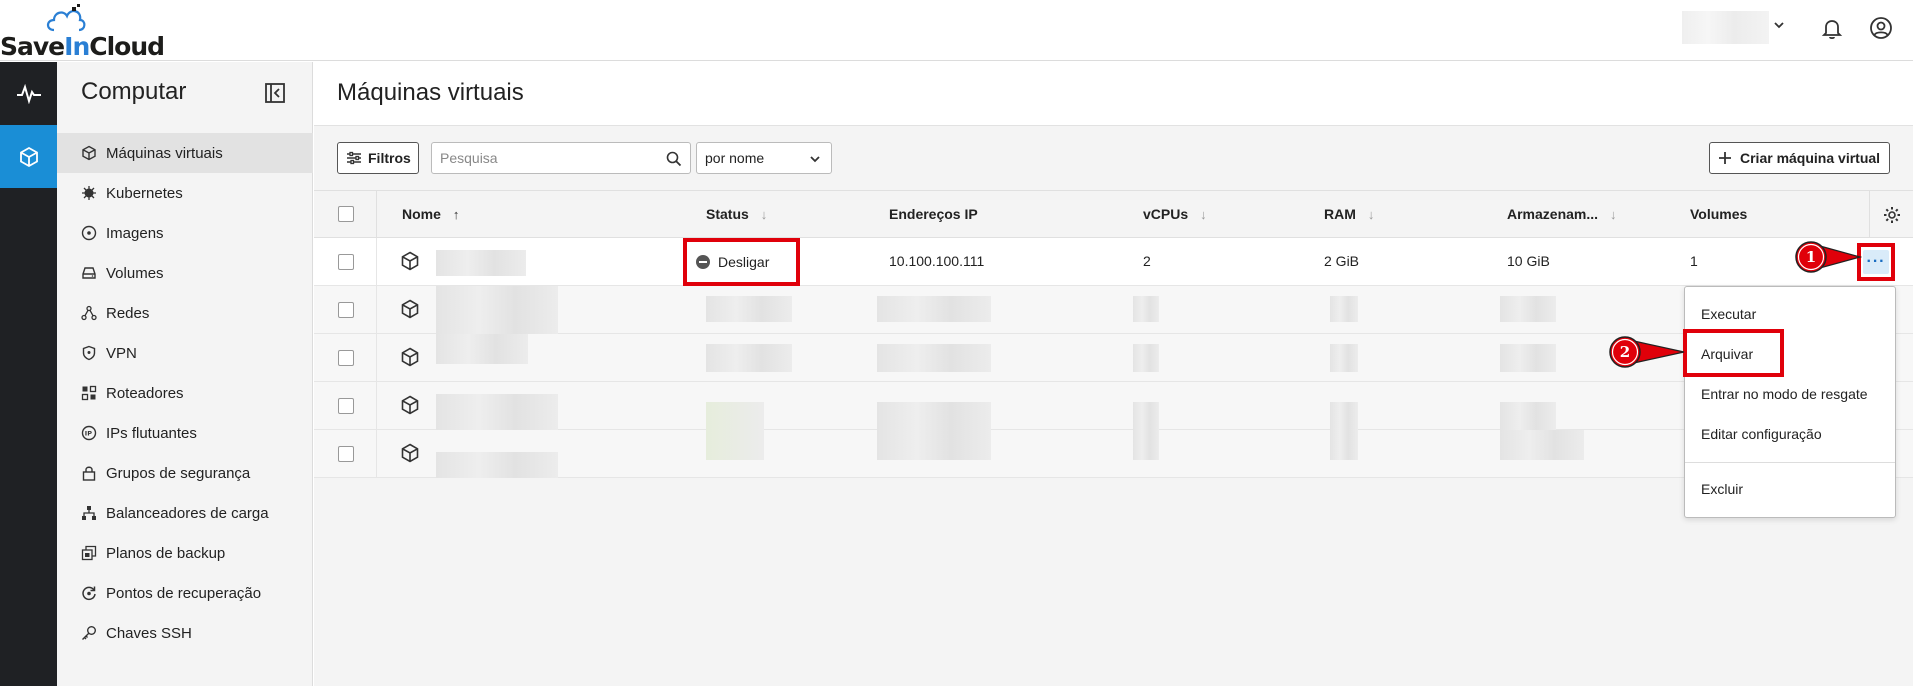 The image size is (1913, 686). I want to click on filter-button: Filtros, so click(378, 158).